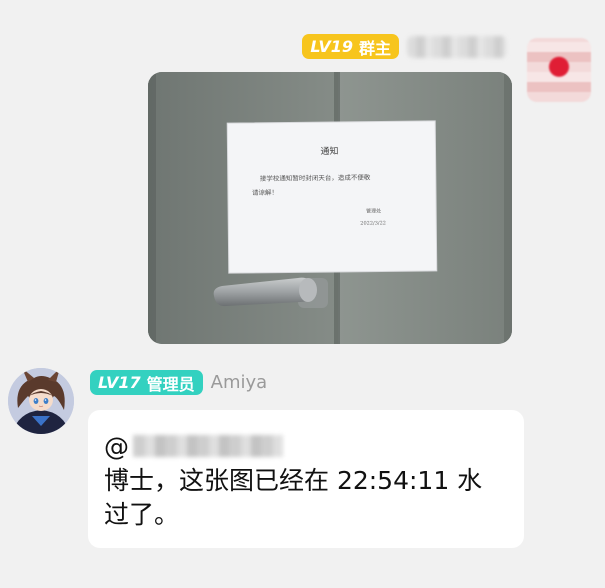 The width and height of the screenshot is (605, 588). I want to click on second-message-header: LV17 管理员 Amiya, so click(178, 382).